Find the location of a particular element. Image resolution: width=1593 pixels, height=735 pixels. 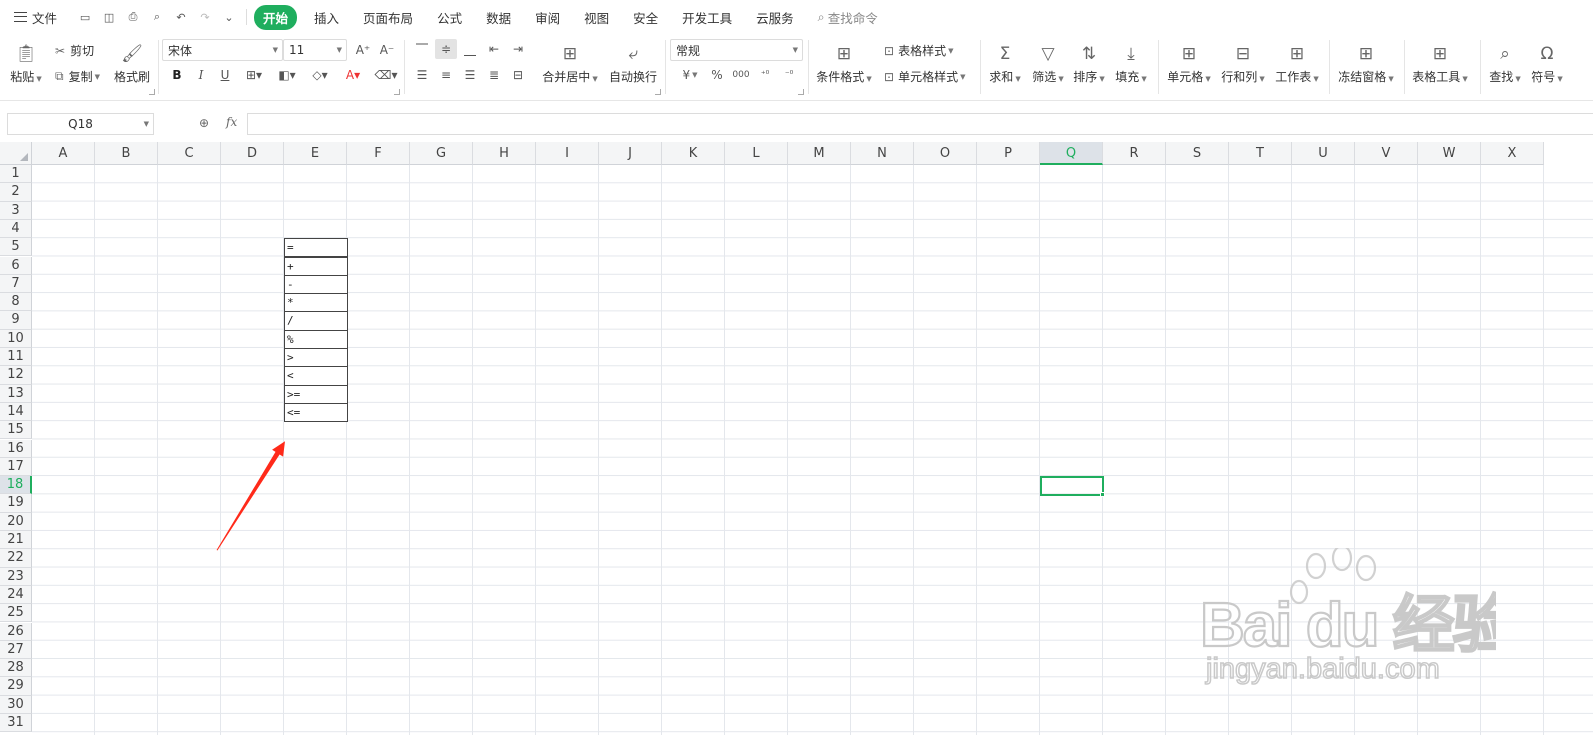

align-middle-icon: ≑ is located at coordinates (446, 49).